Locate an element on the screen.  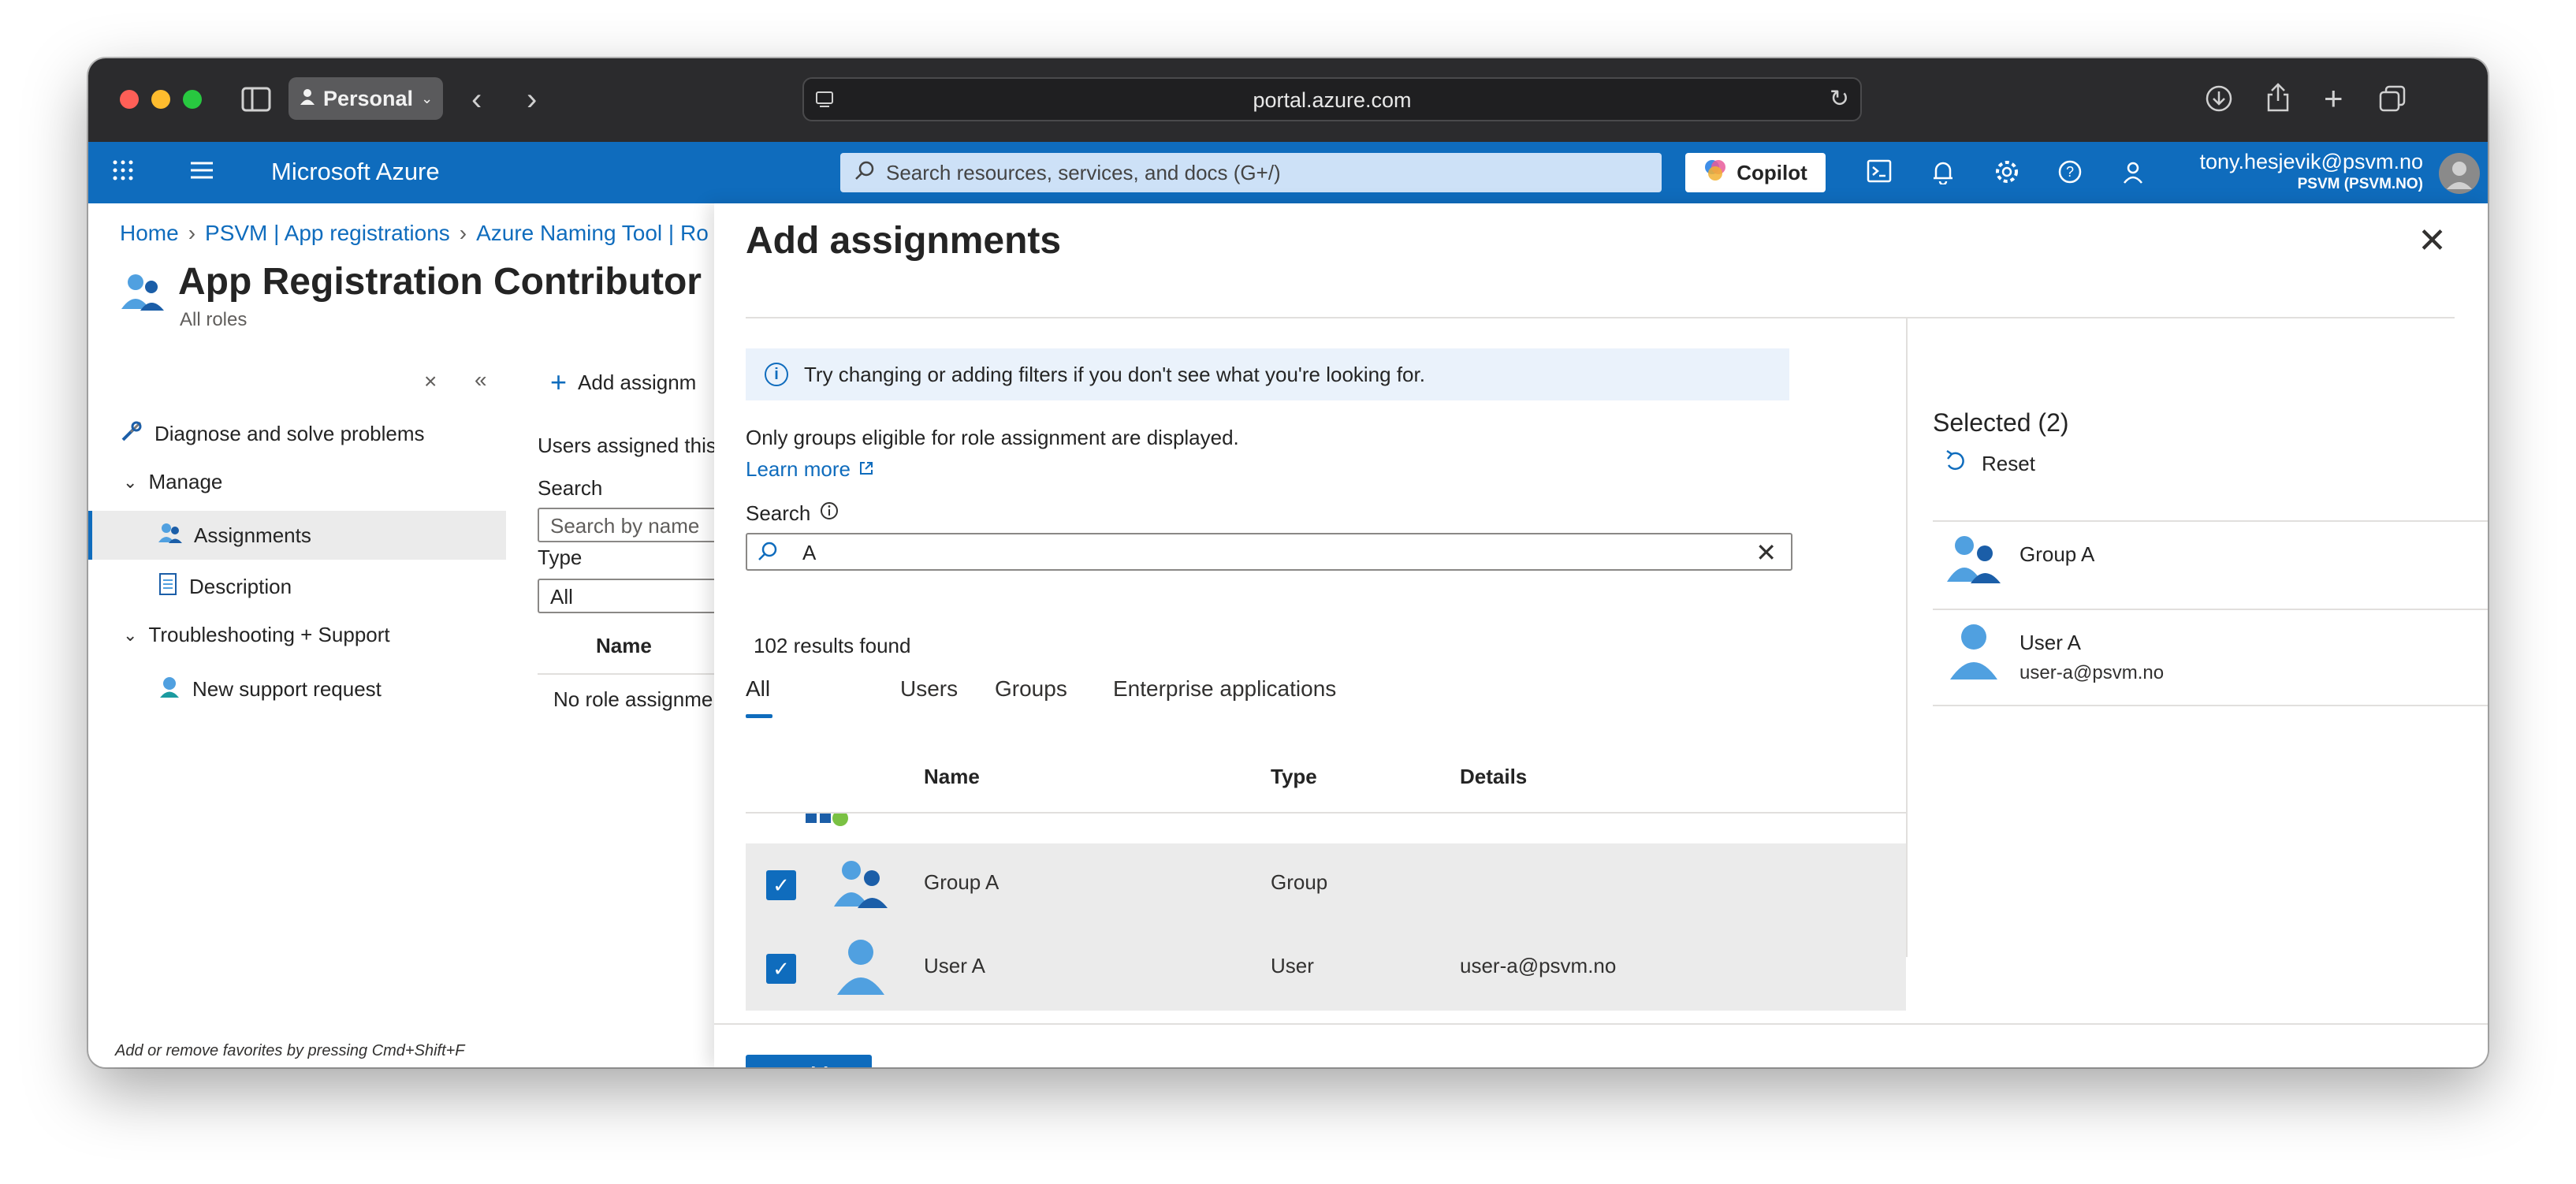
info-icon is located at coordinates (829, 513).